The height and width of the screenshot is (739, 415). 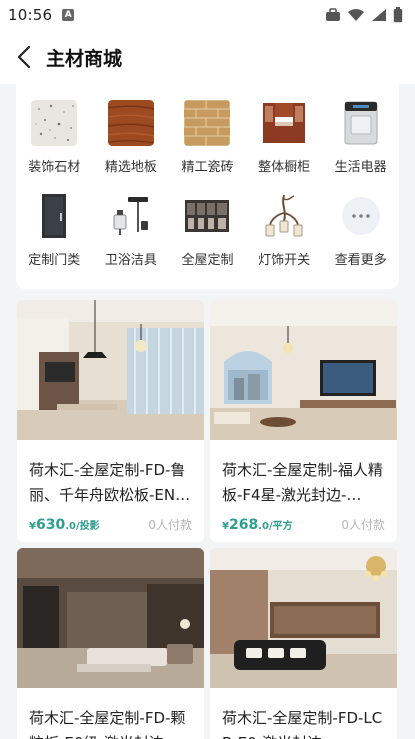 I want to click on product-name: 荷木汇-全屋定制-FD-颗粒板-E0级-激光封边, so click(x=107, y=724).